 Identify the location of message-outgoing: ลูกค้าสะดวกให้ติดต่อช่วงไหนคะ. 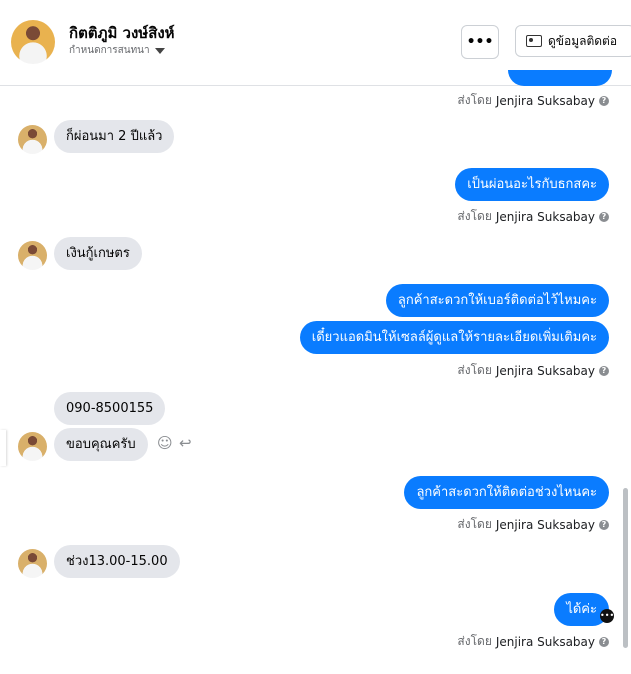
(506, 492).